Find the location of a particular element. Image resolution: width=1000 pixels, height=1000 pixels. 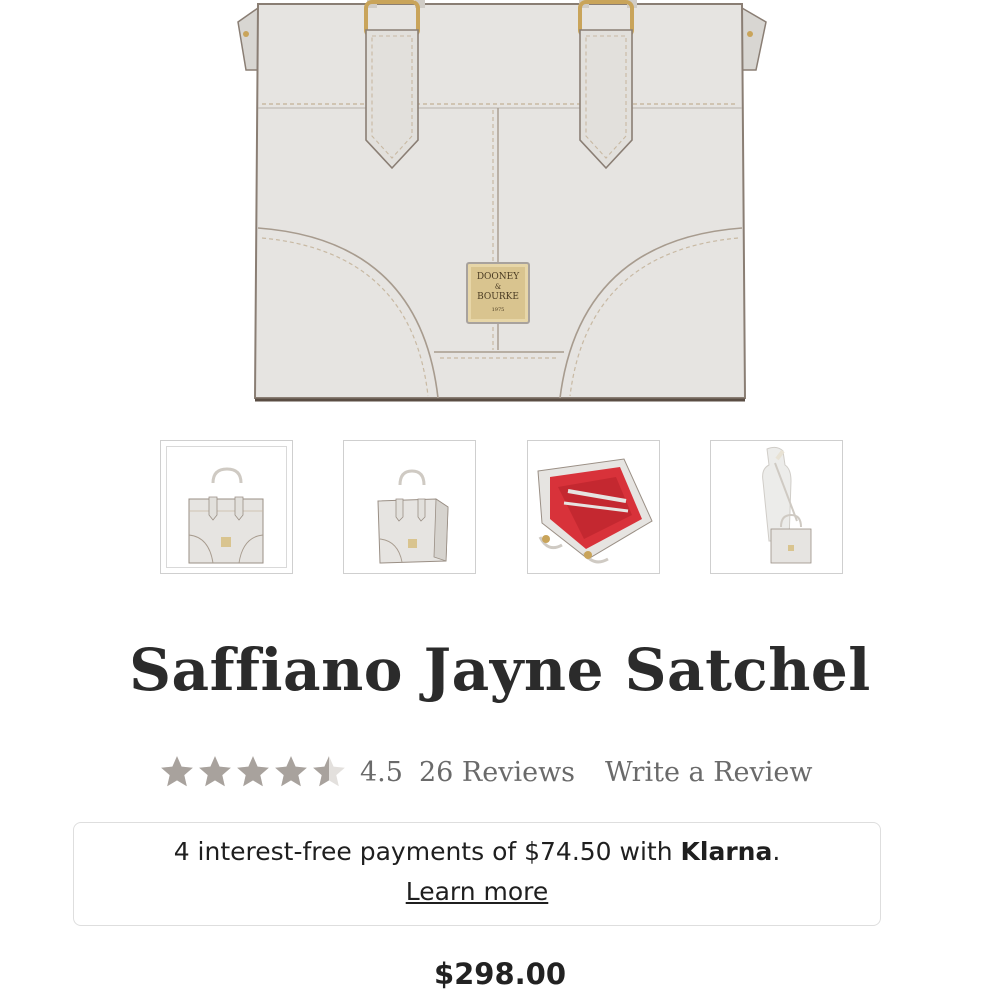

rating-value: 4.5 is located at coordinates (381, 772).